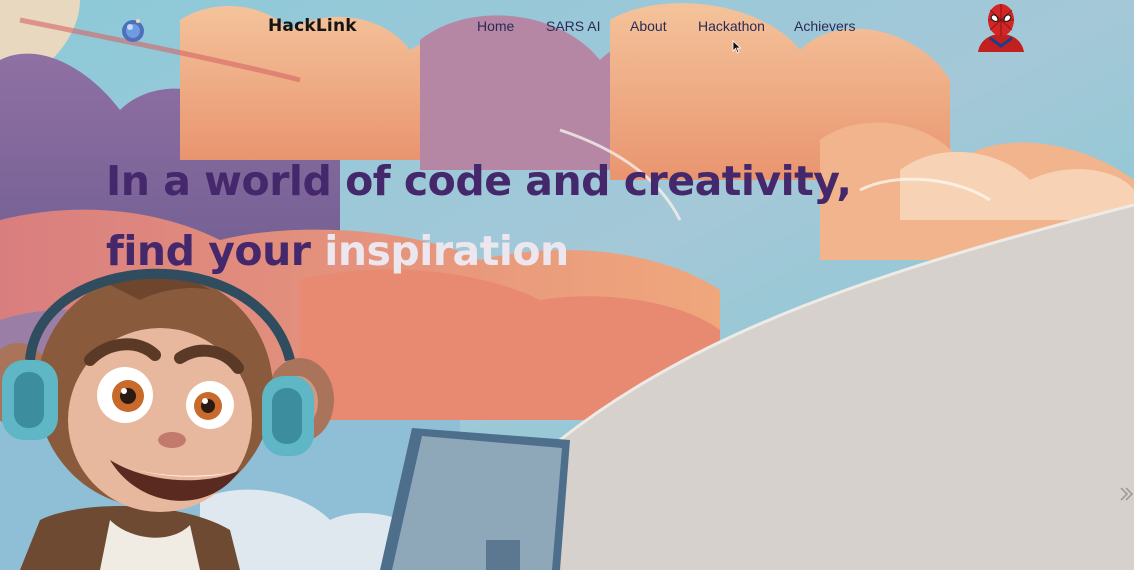  Describe the element at coordinates (1001, 27) in the screenshot. I see `spiderman-avatar-icon` at that location.